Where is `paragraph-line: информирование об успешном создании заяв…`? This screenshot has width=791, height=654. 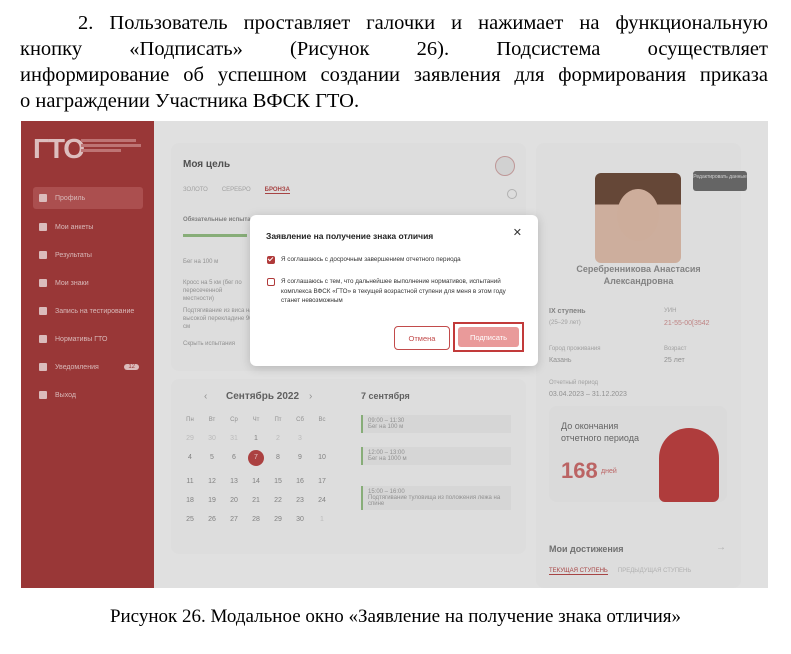
paragraph-line: информирование об успешном создании заяв… is located at coordinates (394, 75).